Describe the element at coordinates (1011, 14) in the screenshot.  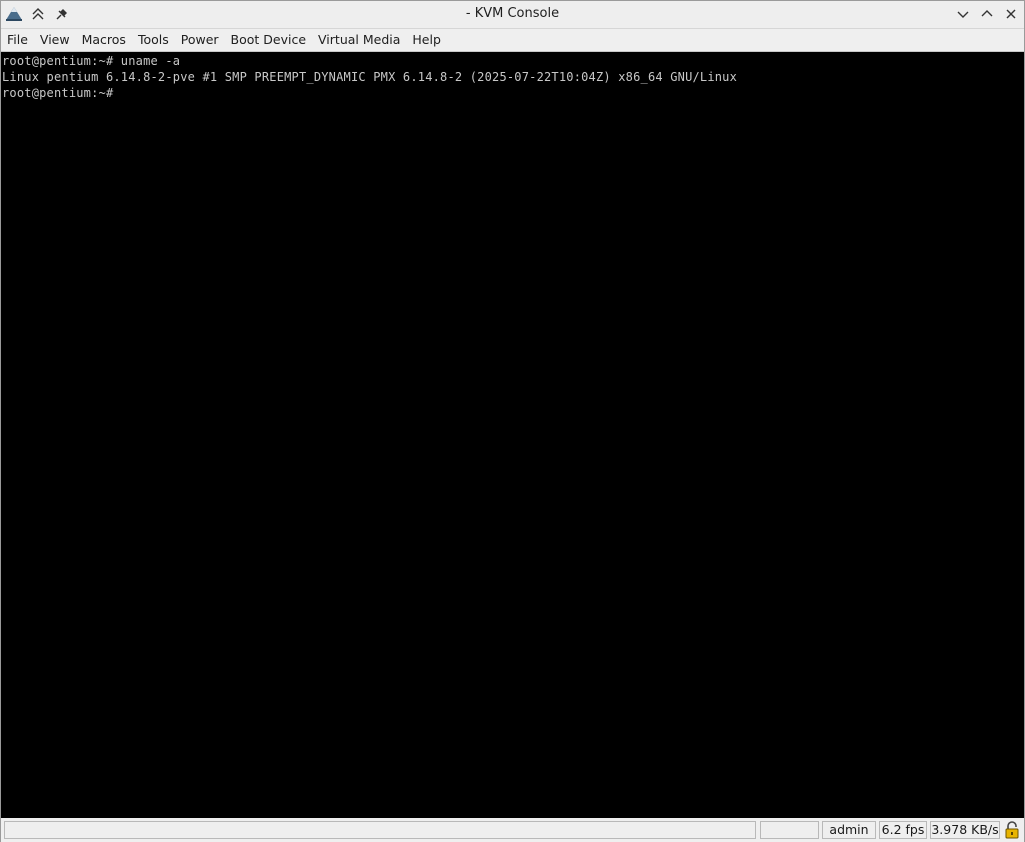
I see `close-icon` at that location.